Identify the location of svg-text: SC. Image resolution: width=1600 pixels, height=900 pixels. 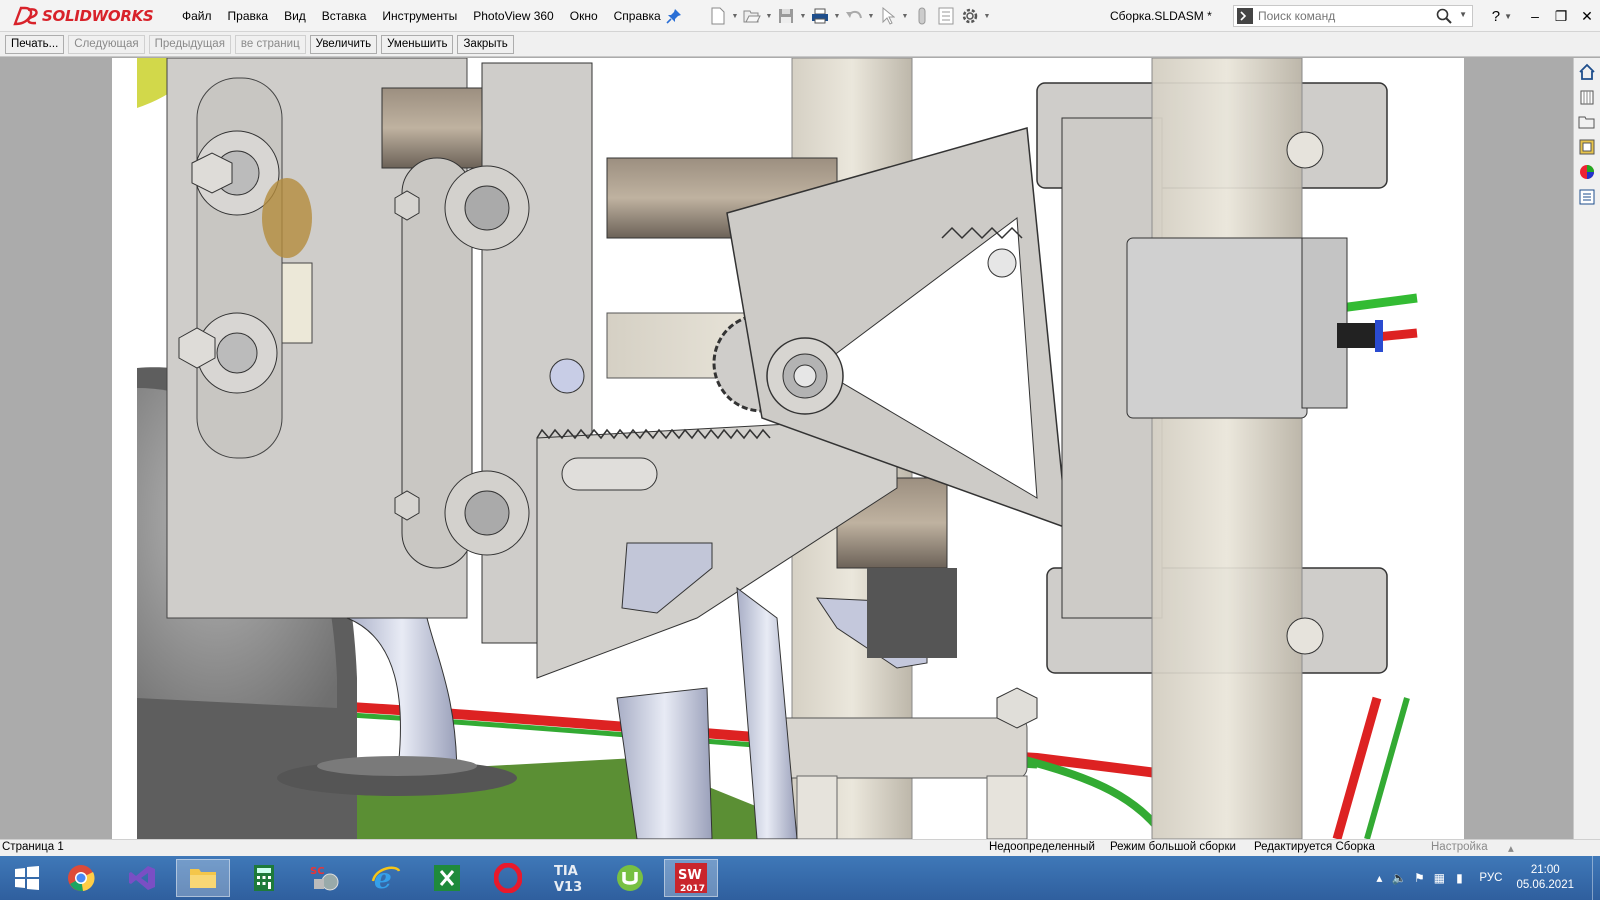
(317, 871).